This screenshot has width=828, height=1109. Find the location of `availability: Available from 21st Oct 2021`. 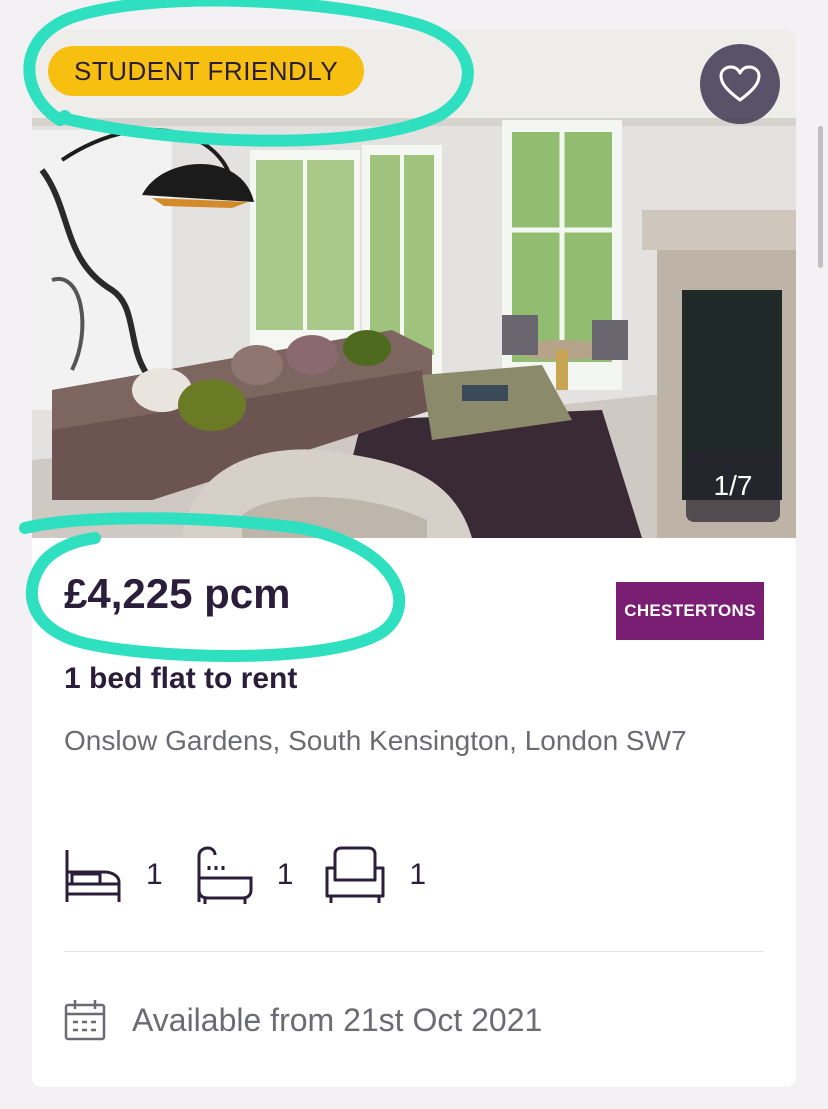

availability: Available from 21st Oct 2021 is located at coordinates (303, 1020).